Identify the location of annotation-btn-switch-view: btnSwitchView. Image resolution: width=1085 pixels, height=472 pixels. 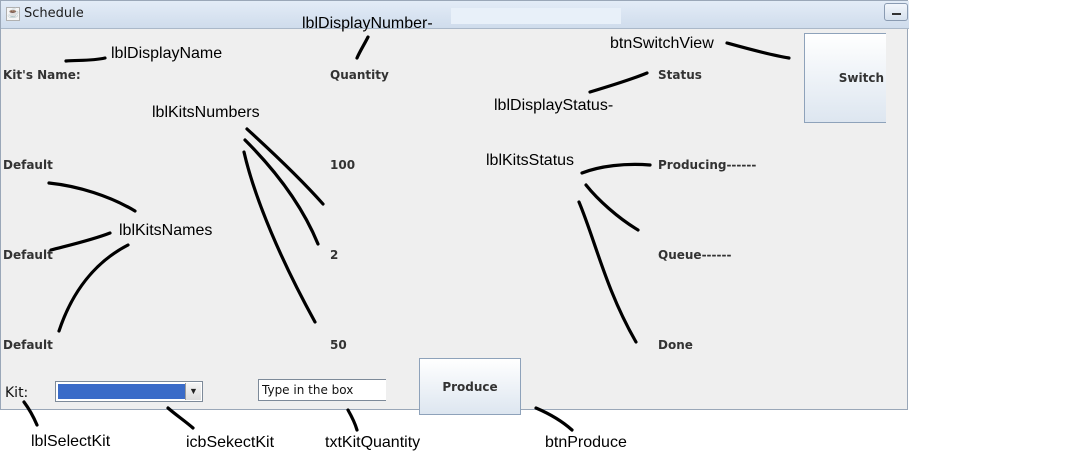
(662, 43).